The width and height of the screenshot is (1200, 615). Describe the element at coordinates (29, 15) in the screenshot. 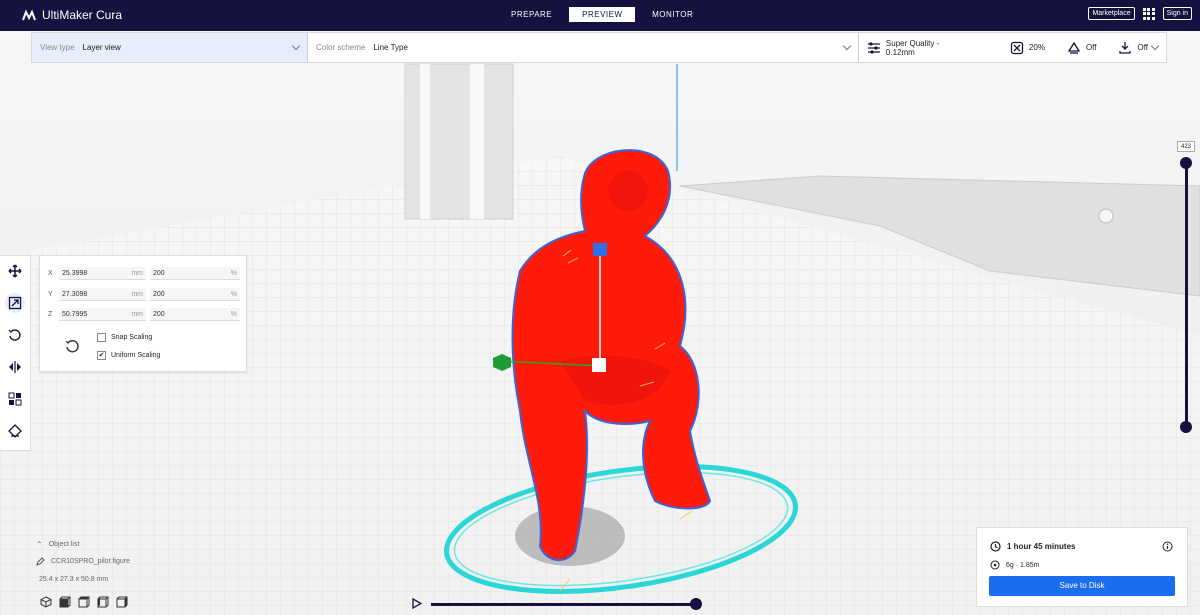

I see `ultimaker-logo-icon` at that location.